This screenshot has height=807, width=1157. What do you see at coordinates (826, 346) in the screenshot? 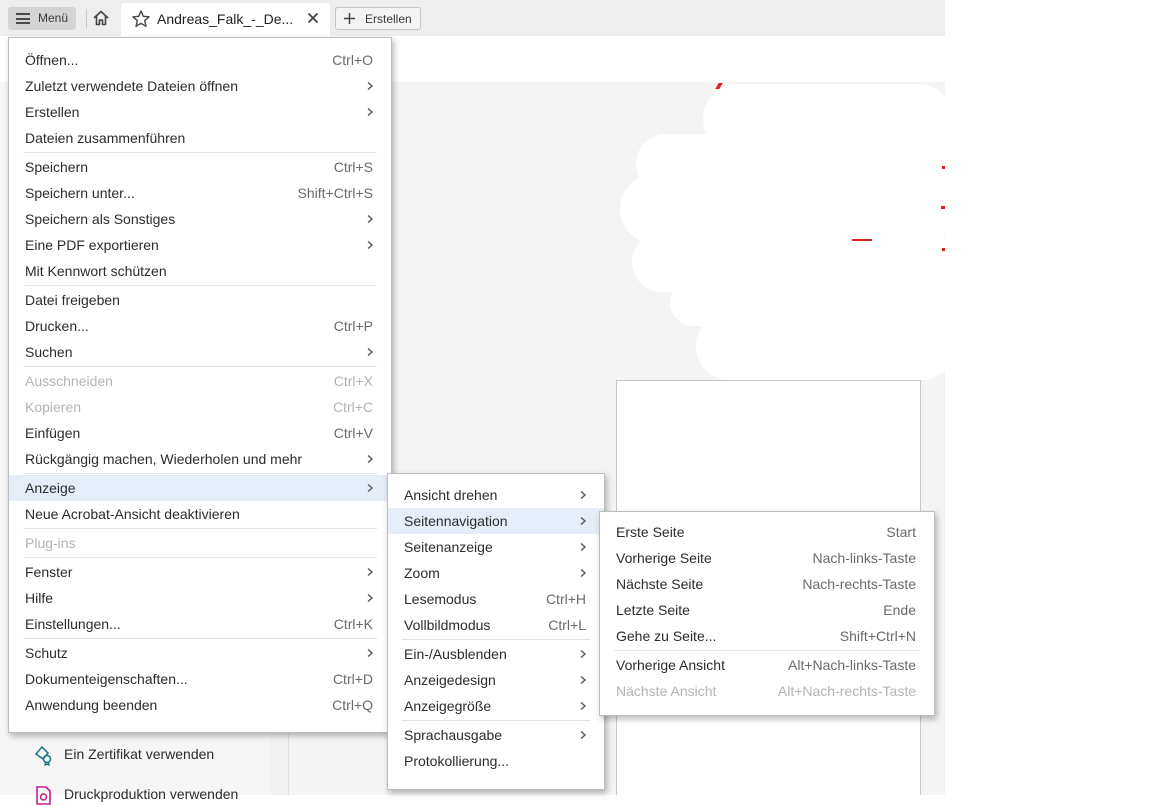
I see `redaction-mark` at bounding box center [826, 346].